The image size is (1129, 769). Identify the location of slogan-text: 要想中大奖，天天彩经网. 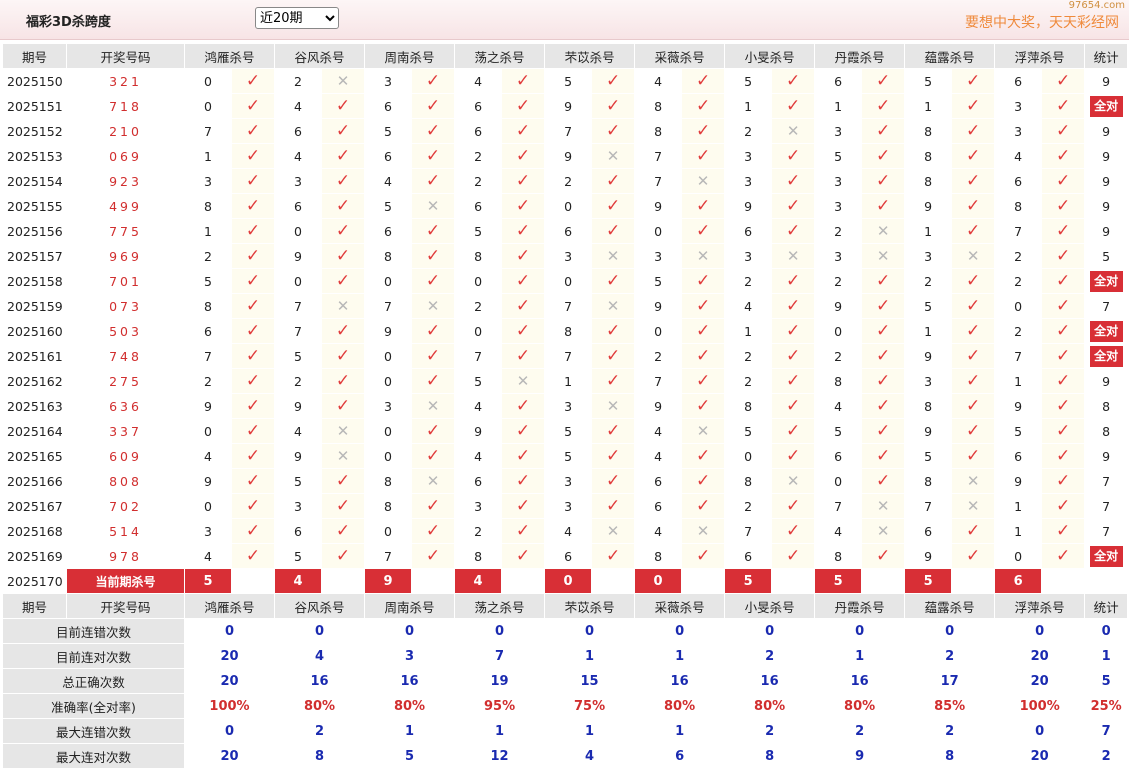
(1042, 23).